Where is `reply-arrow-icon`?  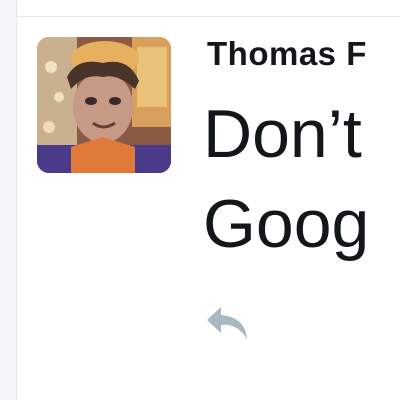 reply-arrow-icon is located at coordinates (227, 323).